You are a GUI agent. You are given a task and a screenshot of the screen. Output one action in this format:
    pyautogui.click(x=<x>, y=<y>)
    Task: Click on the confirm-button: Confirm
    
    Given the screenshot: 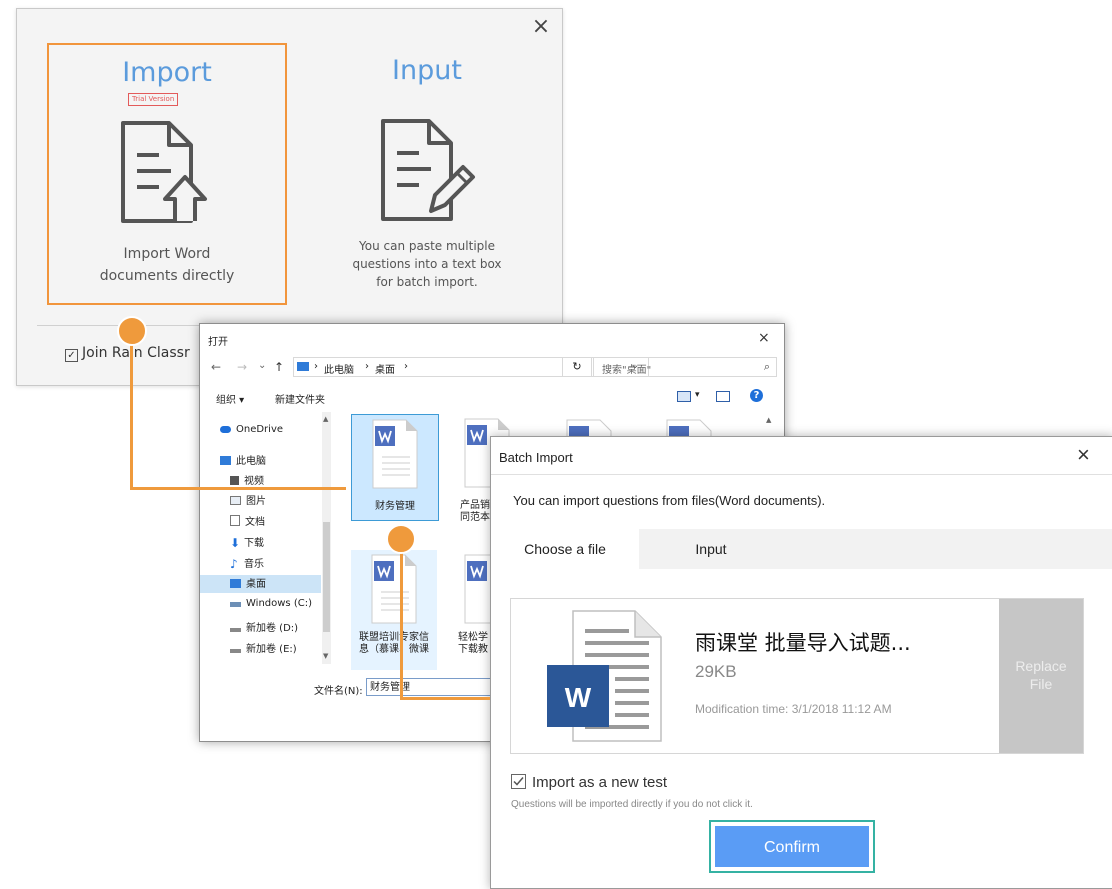 What is the action you would take?
    pyautogui.click(x=792, y=846)
    